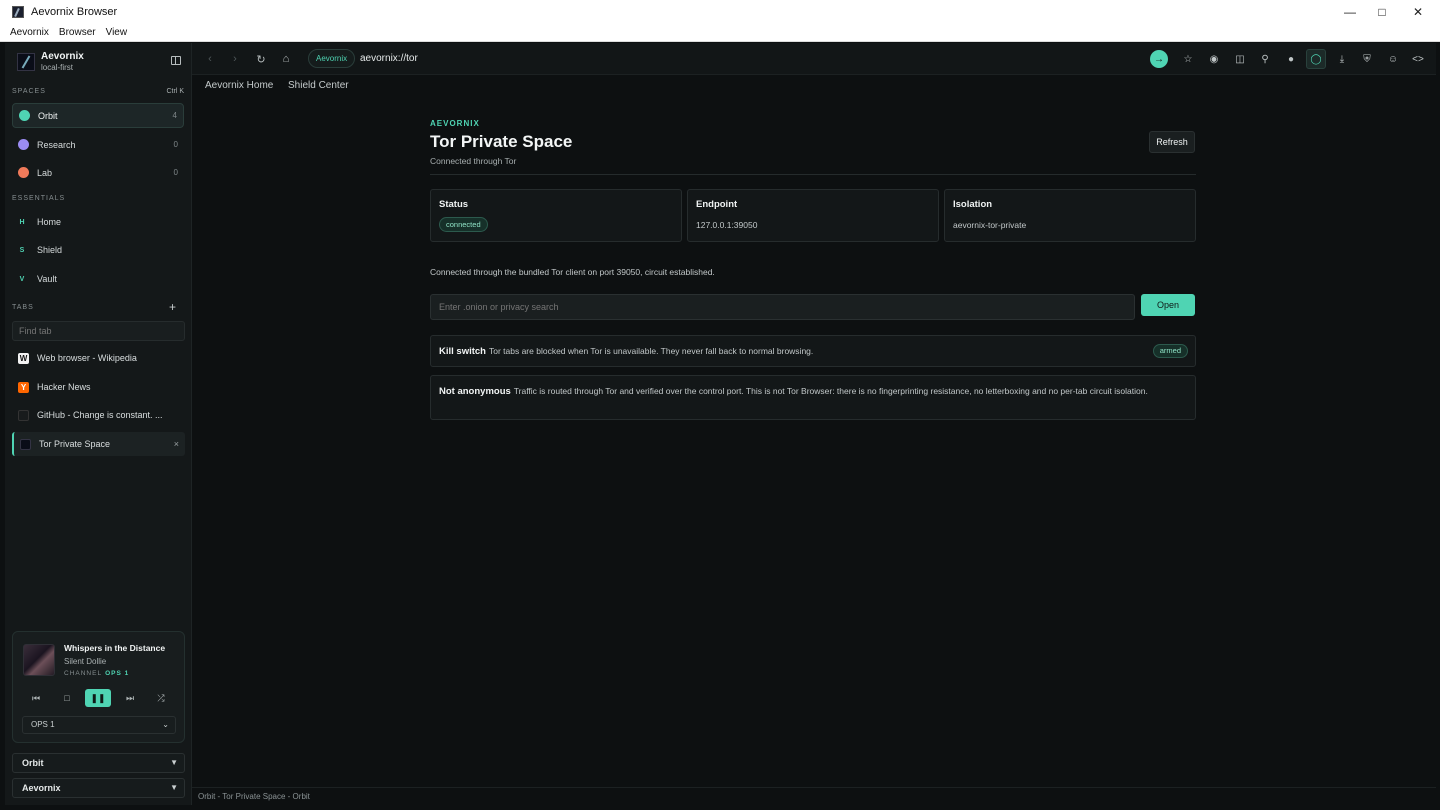 The width and height of the screenshot is (1440, 810). Describe the element at coordinates (98, 144) in the screenshot. I see `space-research: Research 0` at that location.